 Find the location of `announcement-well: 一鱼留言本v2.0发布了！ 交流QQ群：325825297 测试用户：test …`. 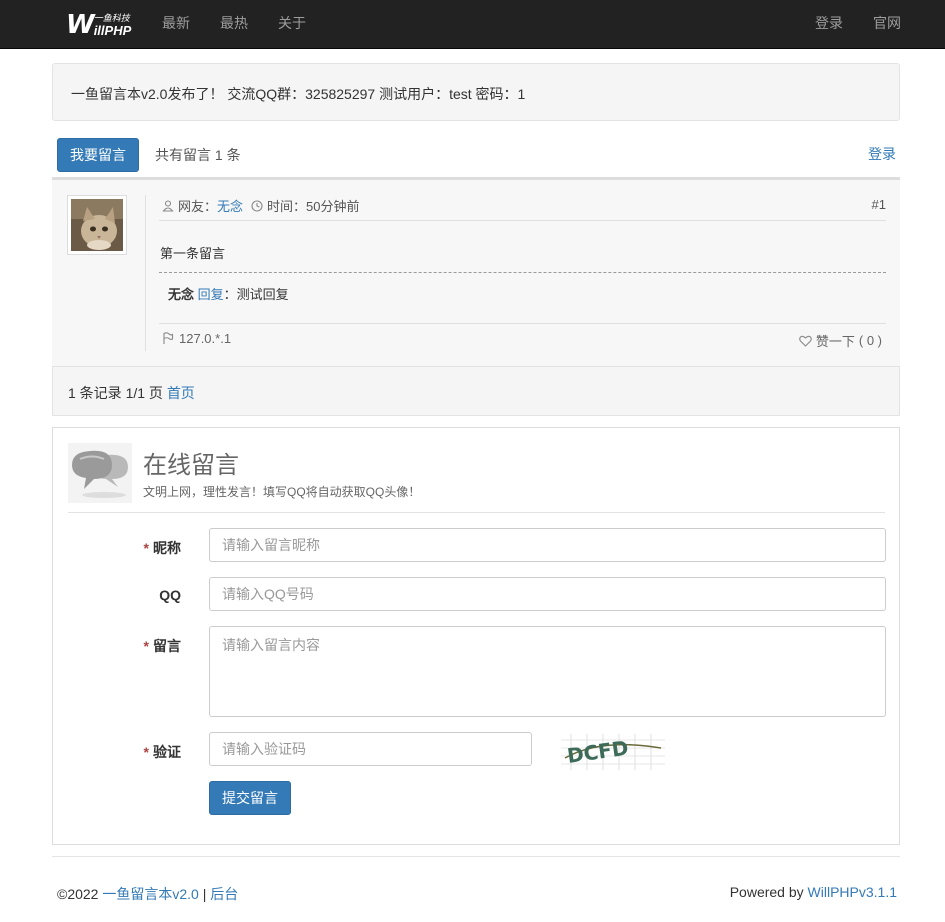

announcement-well: 一鱼留言本v2.0发布了！ 交流QQ群：325825297 测试用户：test … is located at coordinates (476, 92).